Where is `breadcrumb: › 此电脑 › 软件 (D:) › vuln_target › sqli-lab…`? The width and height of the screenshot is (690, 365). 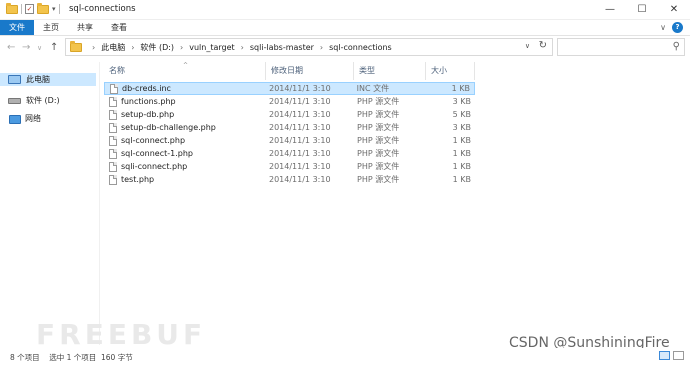
breadcrumb: › 此电脑 › 软件 (D:) › vuln_target › sqli-lab… is located at coordinates (239, 47).